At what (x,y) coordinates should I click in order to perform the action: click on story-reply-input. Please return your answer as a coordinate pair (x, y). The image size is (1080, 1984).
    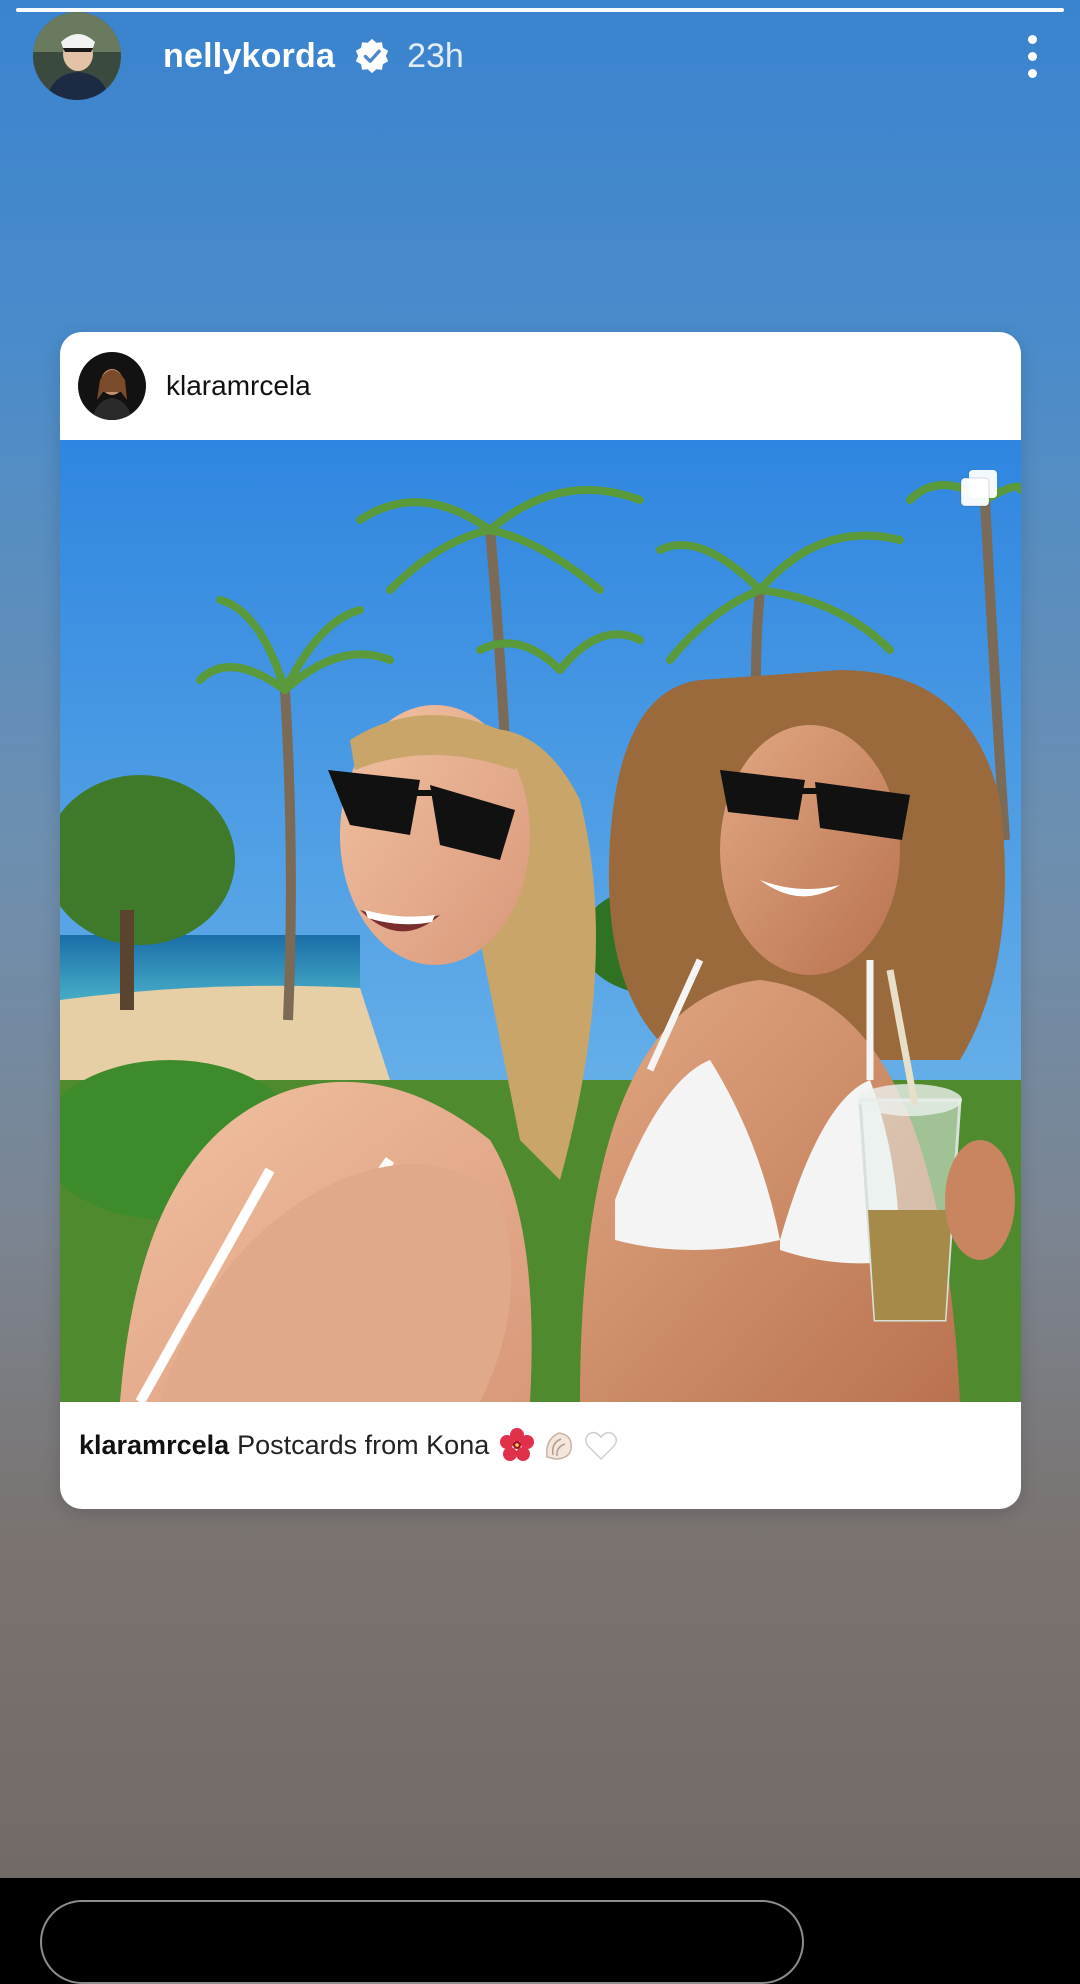
    Looking at the image, I should click on (422, 1942).